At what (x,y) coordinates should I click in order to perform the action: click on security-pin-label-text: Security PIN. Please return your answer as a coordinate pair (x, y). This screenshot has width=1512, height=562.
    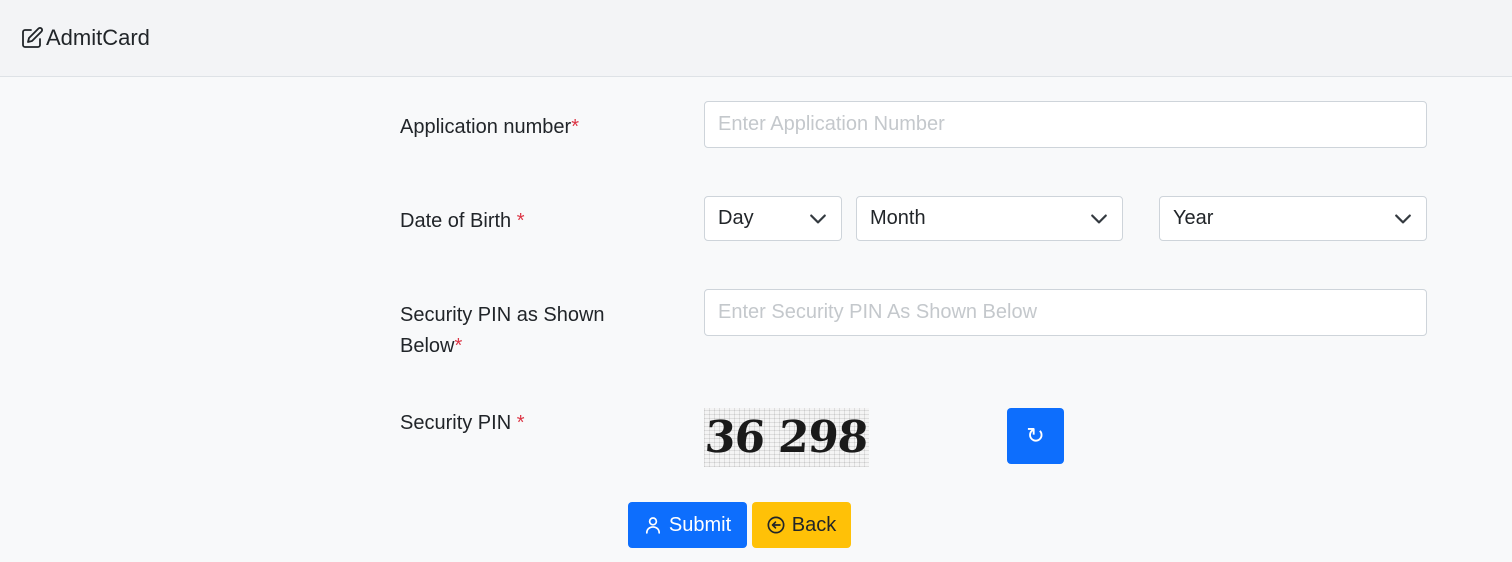
    Looking at the image, I should click on (458, 423).